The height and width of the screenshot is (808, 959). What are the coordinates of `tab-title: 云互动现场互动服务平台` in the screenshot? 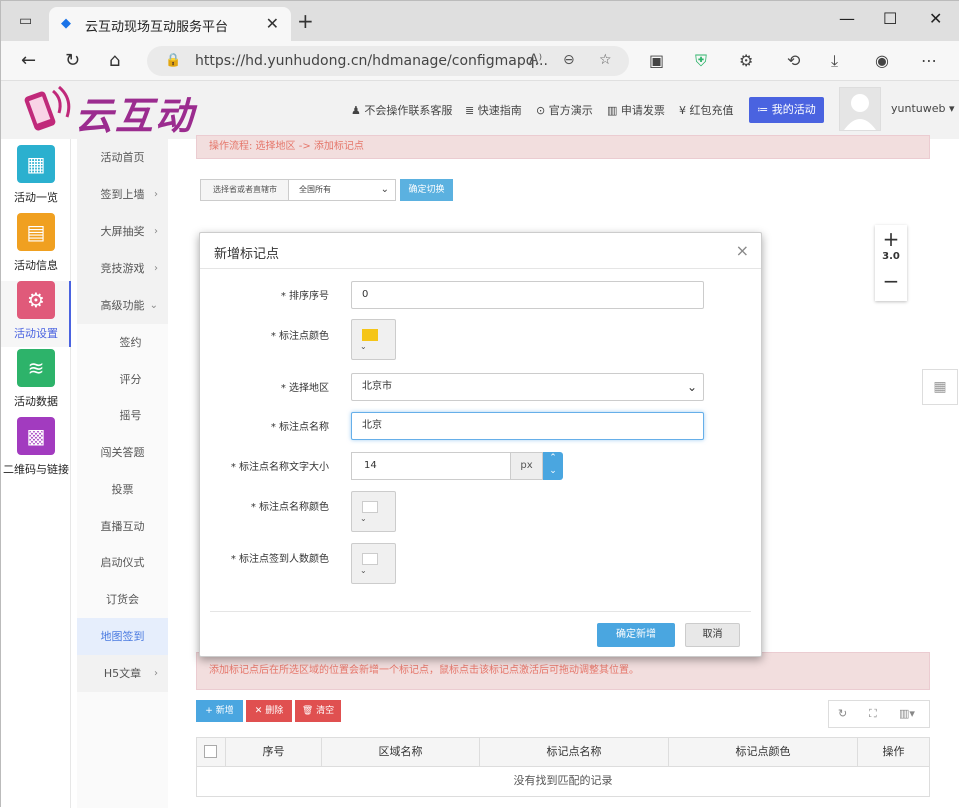 It's located at (157, 27).